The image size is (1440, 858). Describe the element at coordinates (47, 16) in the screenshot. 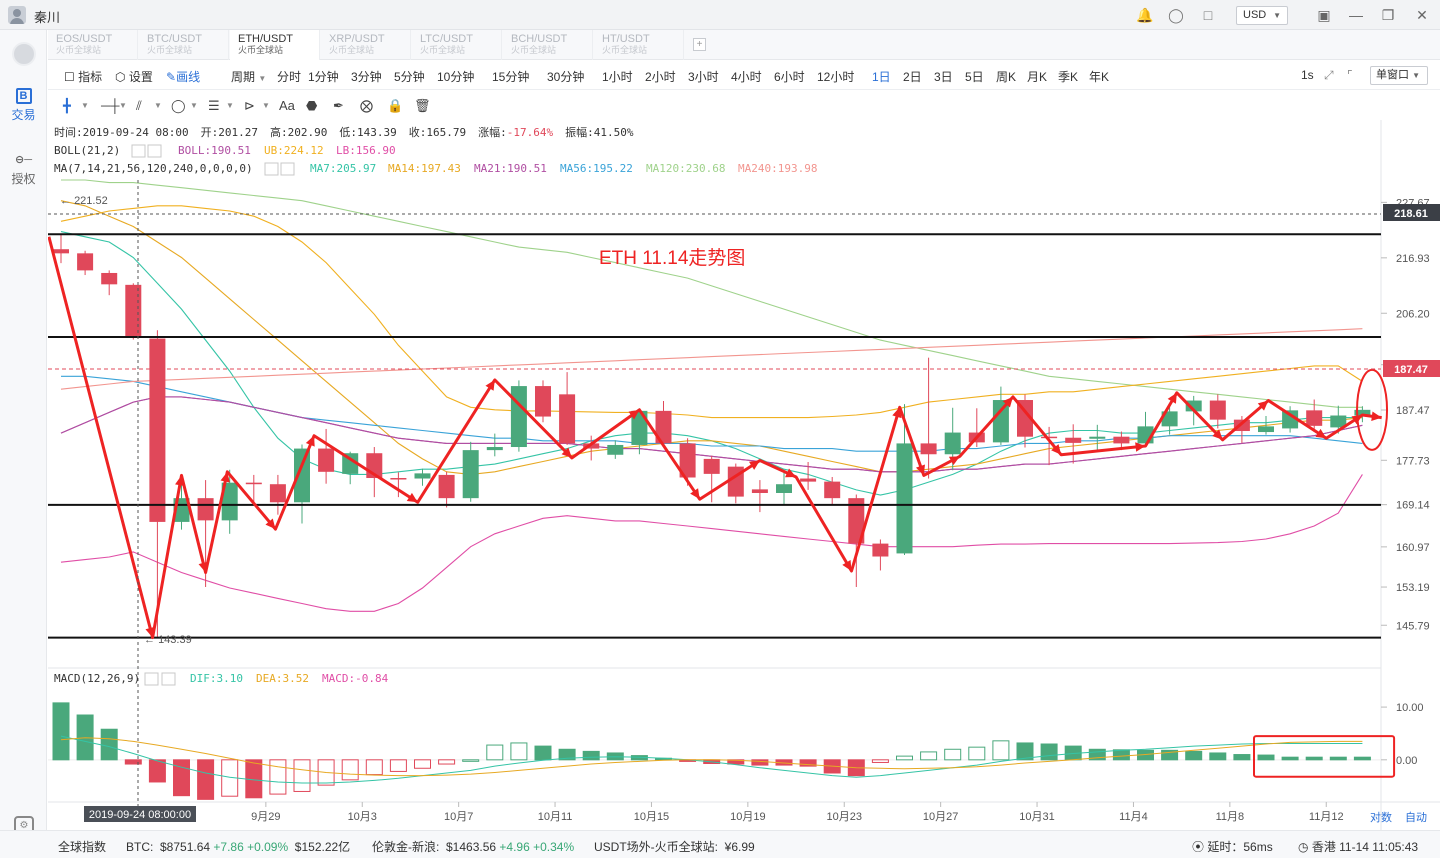

I see `user-name: 秦川` at that location.